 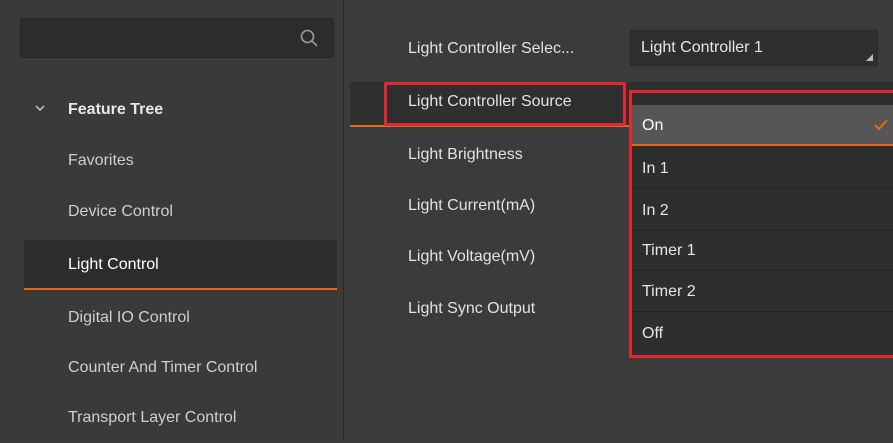 I want to click on dropdown-option-label: In 1, so click(x=655, y=168).